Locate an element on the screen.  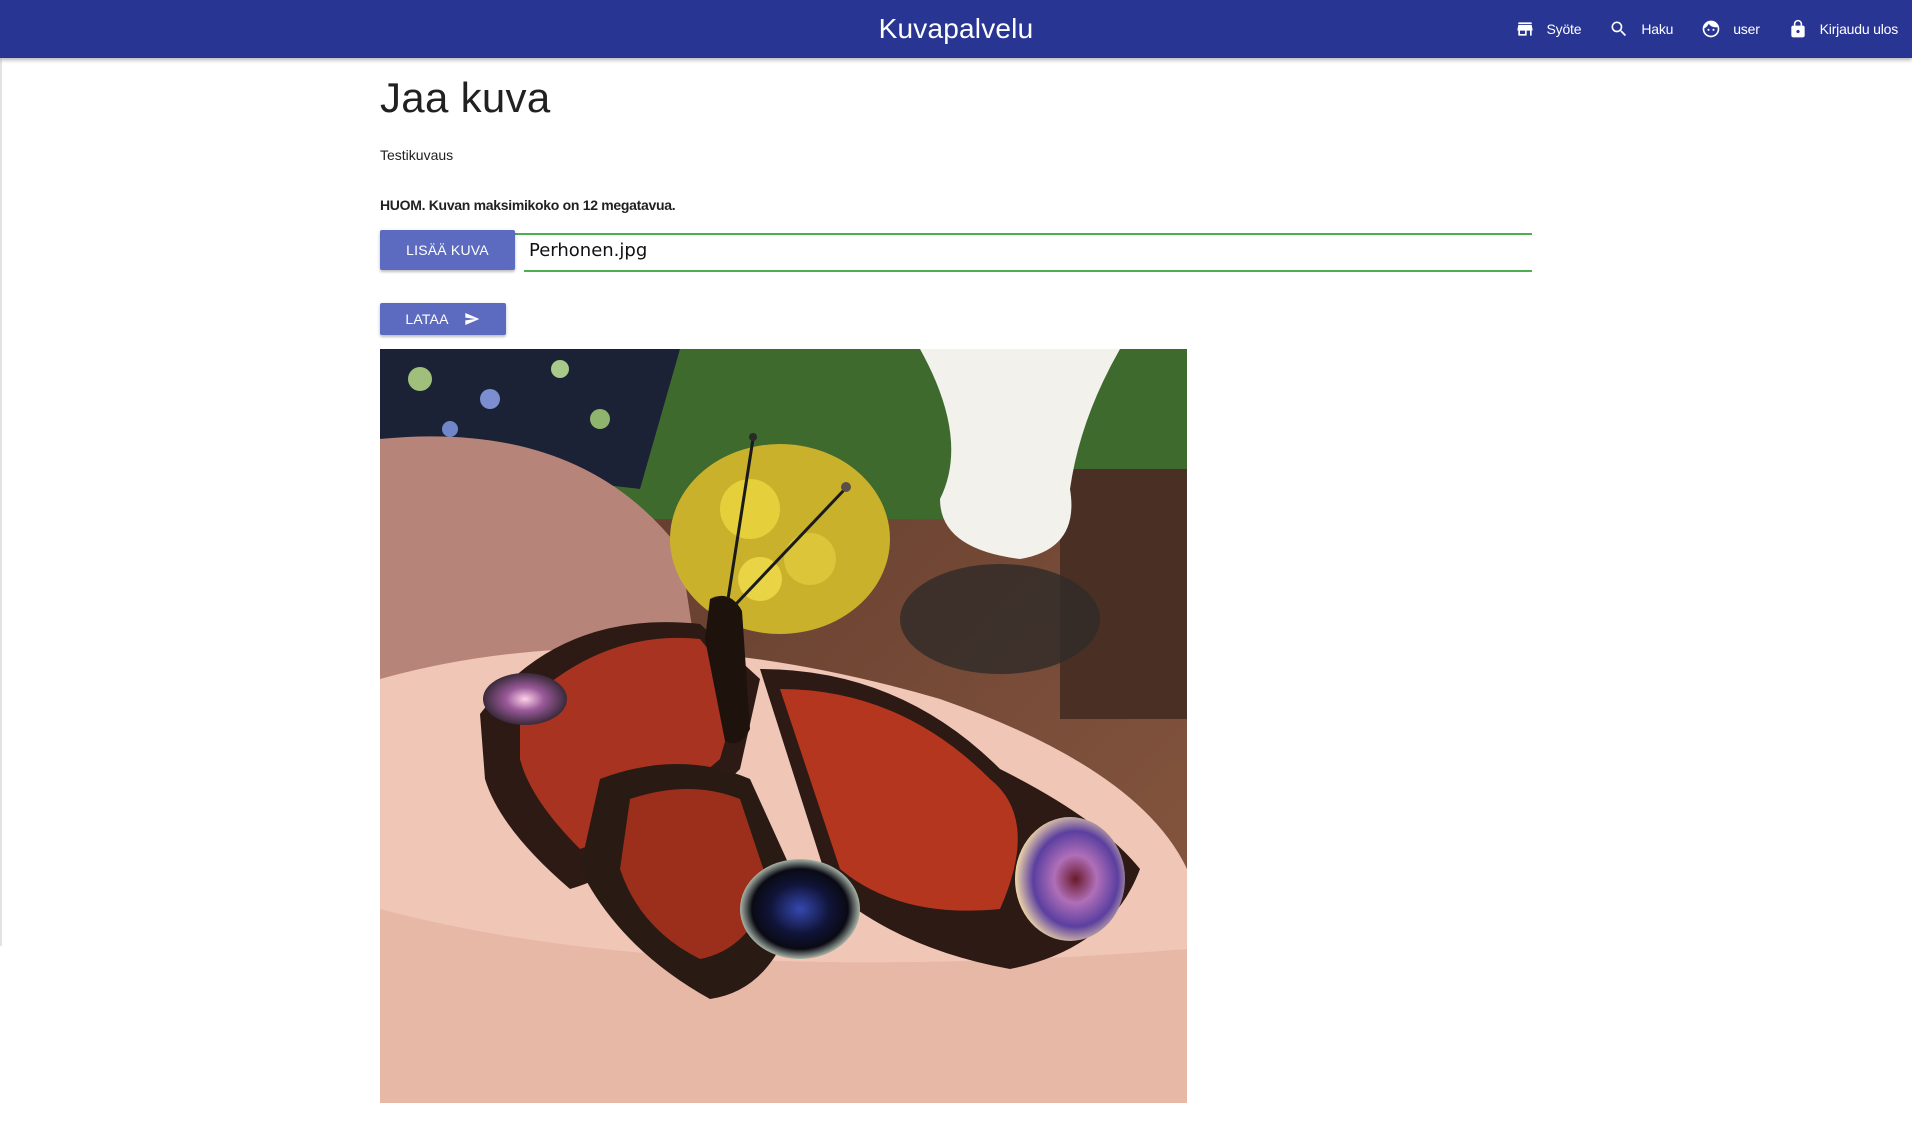
nav-label-search: Haku is located at coordinates (1657, 29).